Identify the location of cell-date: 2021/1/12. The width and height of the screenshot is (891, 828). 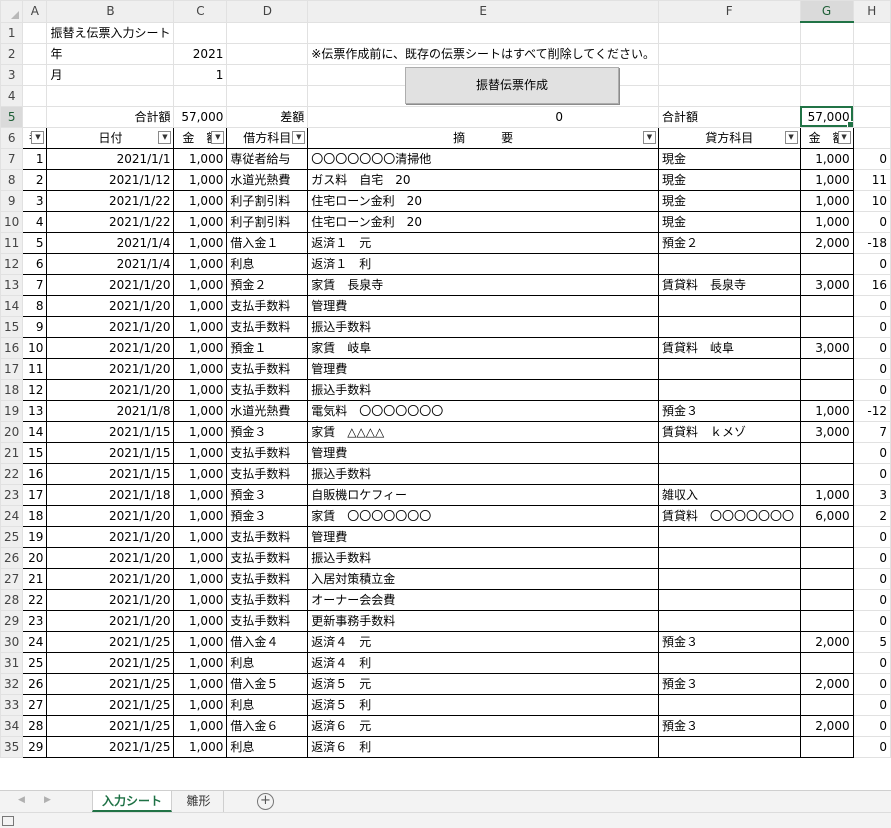
(110, 179).